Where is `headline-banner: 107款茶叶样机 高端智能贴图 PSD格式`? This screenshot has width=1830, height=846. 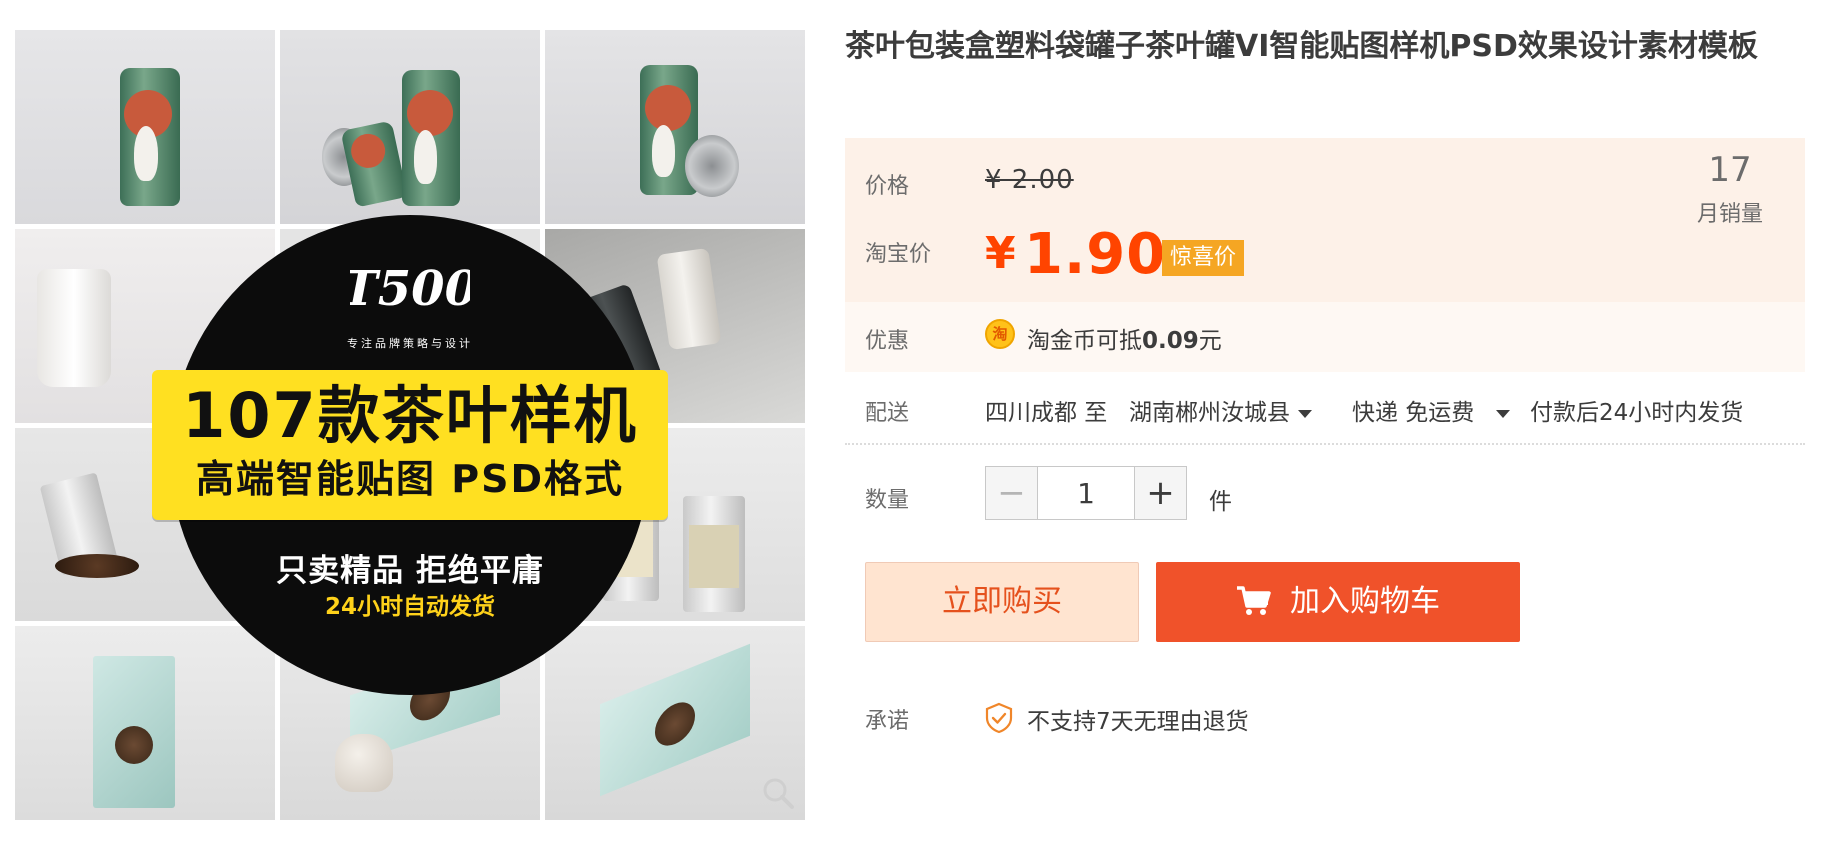
headline-banner: 107款茶叶样机 高端智能贴图 PSD格式 is located at coordinates (410, 445).